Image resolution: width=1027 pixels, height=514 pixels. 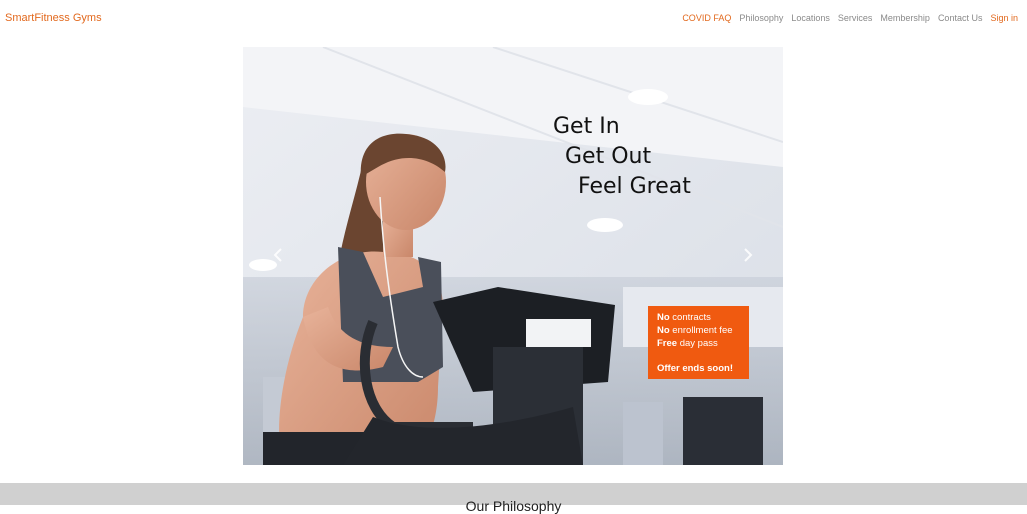 What do you see at coordinates (855, 18) in the screenshot?
I see `nav-services: Services` at bounding box center [855, 18].